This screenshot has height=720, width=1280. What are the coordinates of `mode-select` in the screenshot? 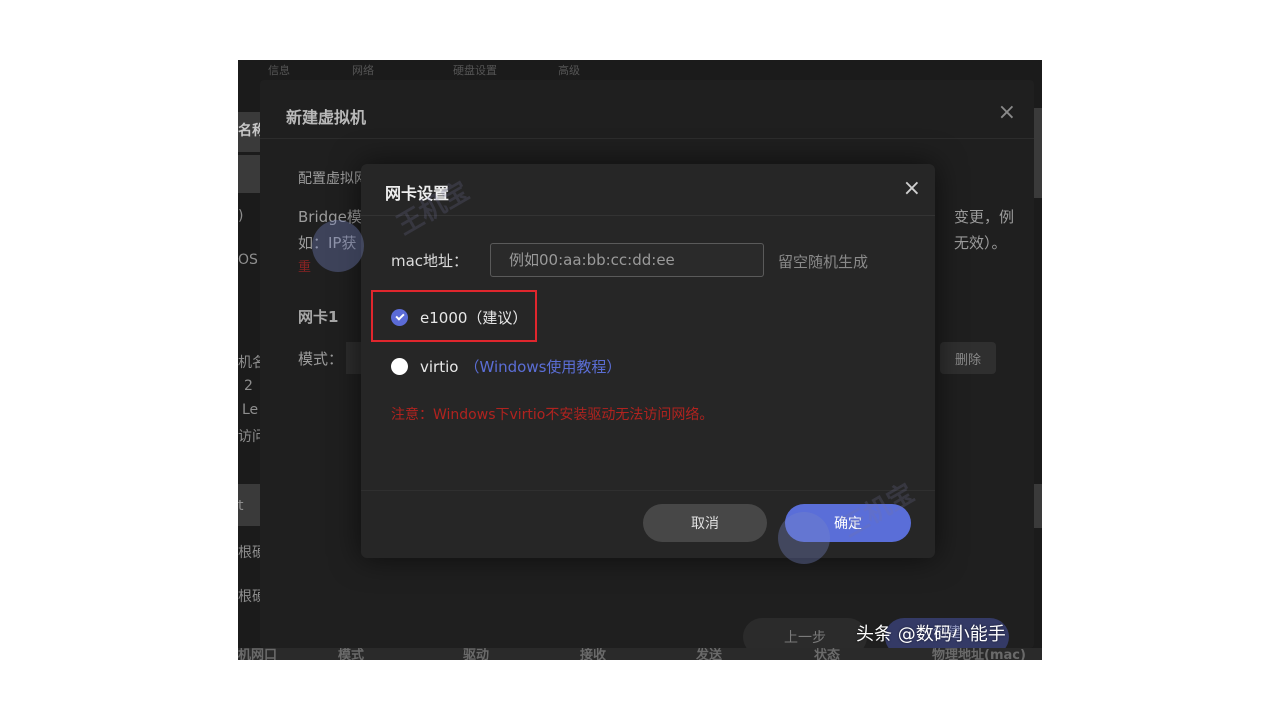 It's located at (354, 358).